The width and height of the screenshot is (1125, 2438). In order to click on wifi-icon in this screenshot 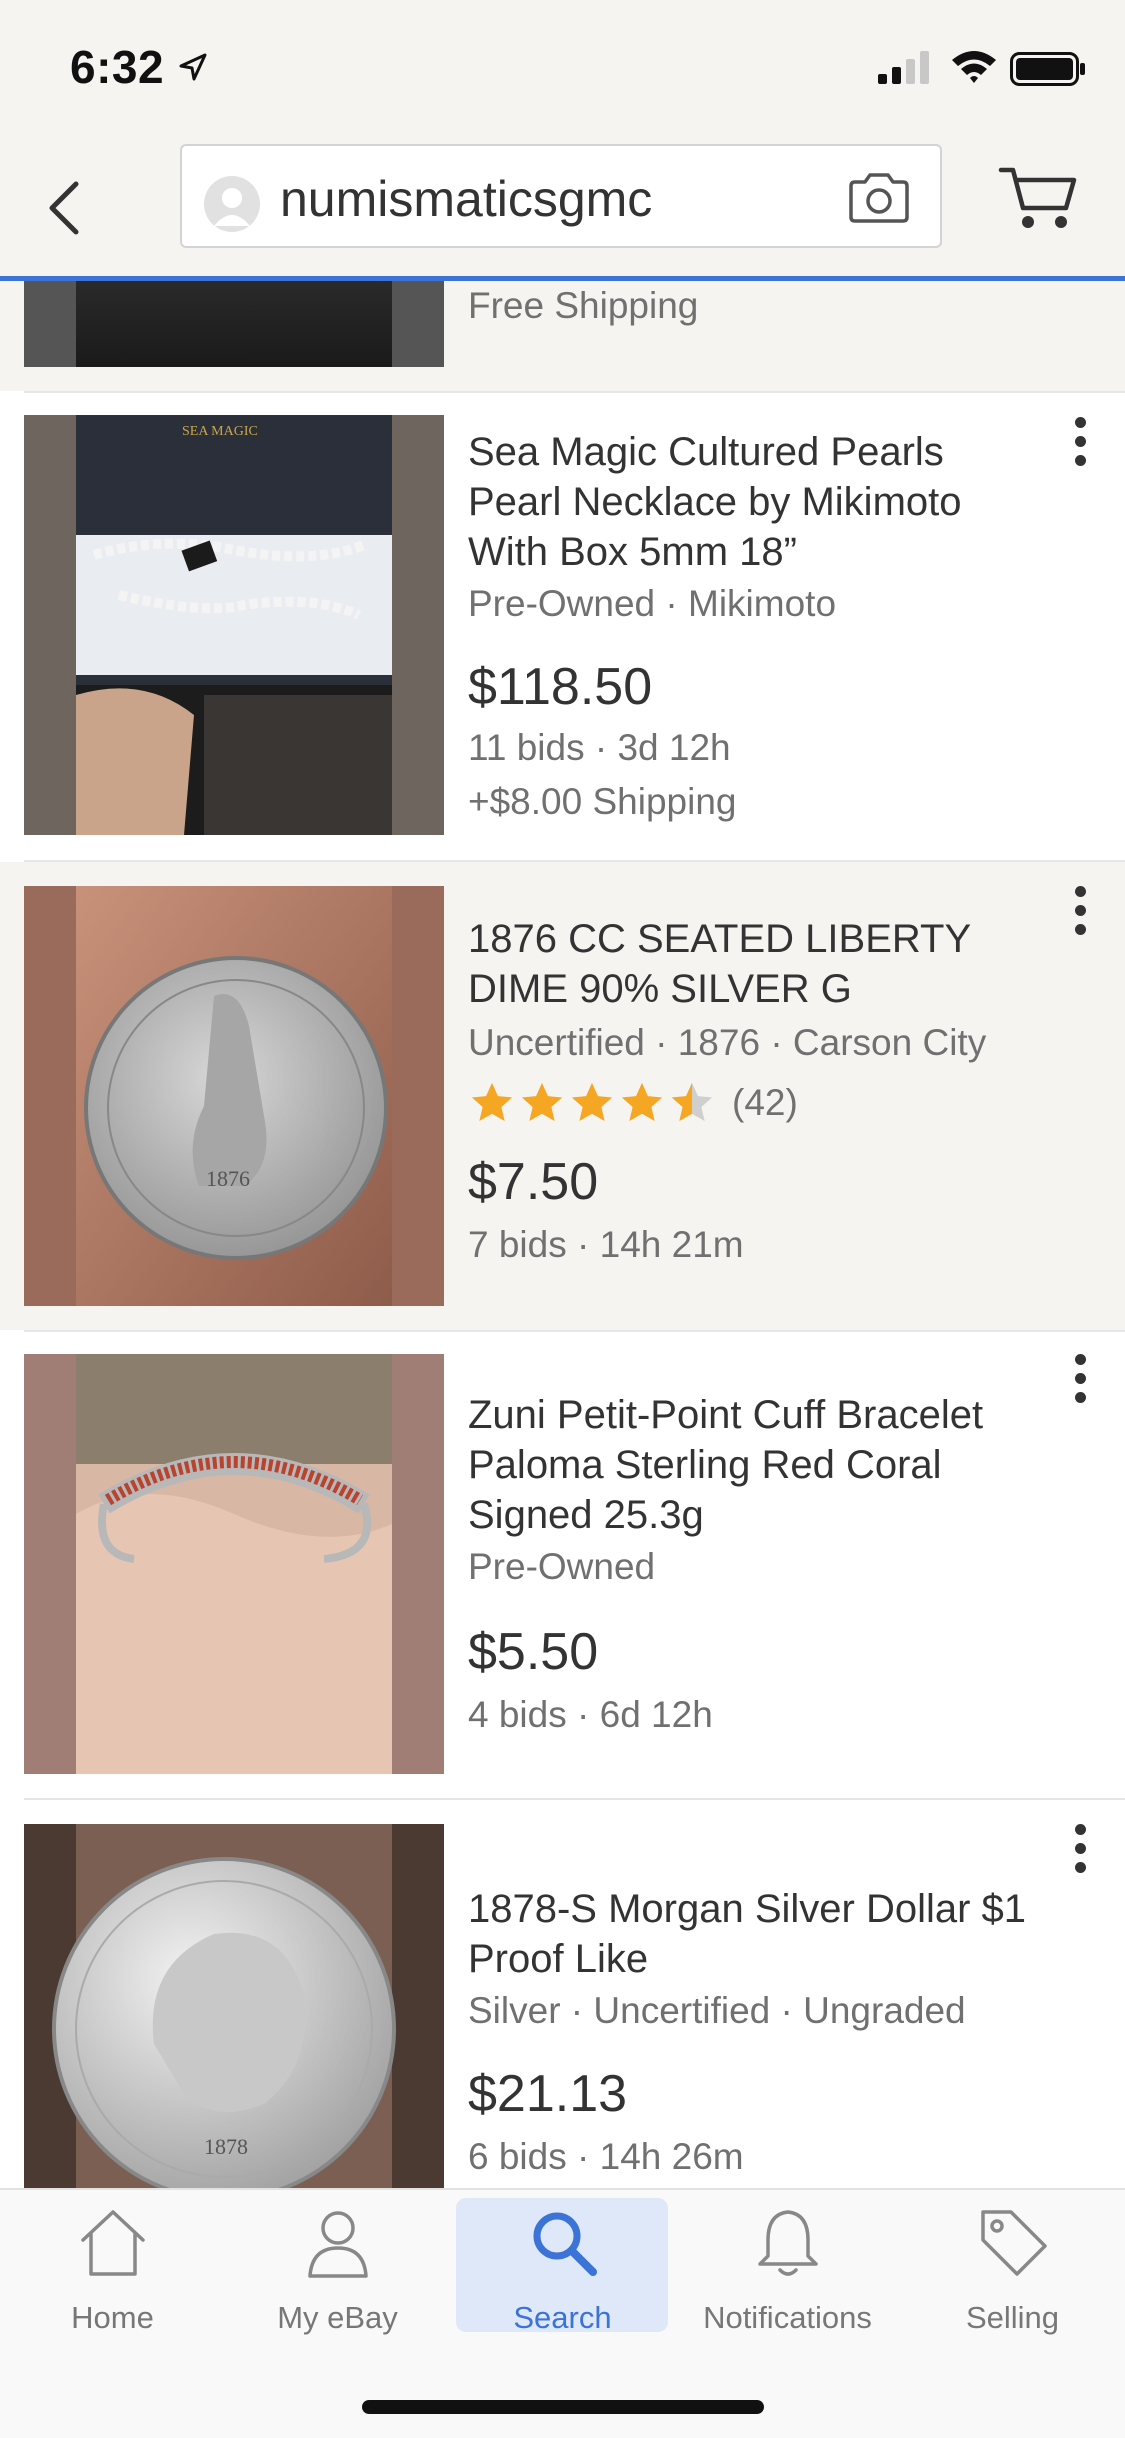, I will do `click(974, 67)`.